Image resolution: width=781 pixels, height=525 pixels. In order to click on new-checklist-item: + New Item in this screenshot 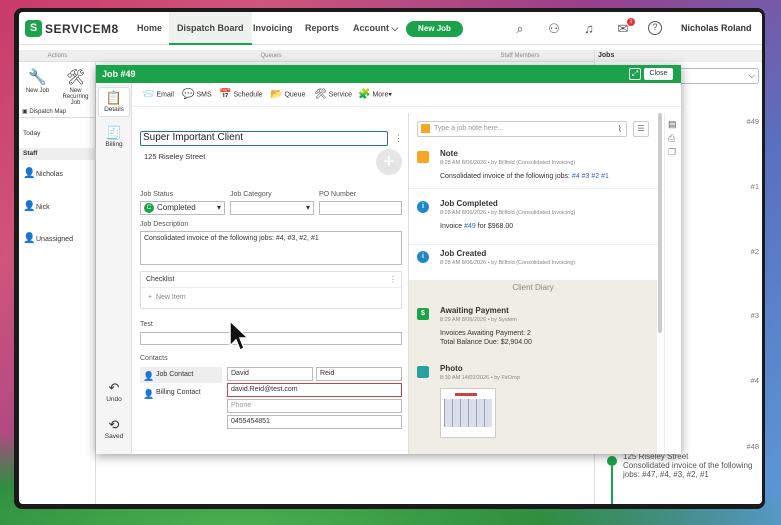, I will do `click(167, 297)`.